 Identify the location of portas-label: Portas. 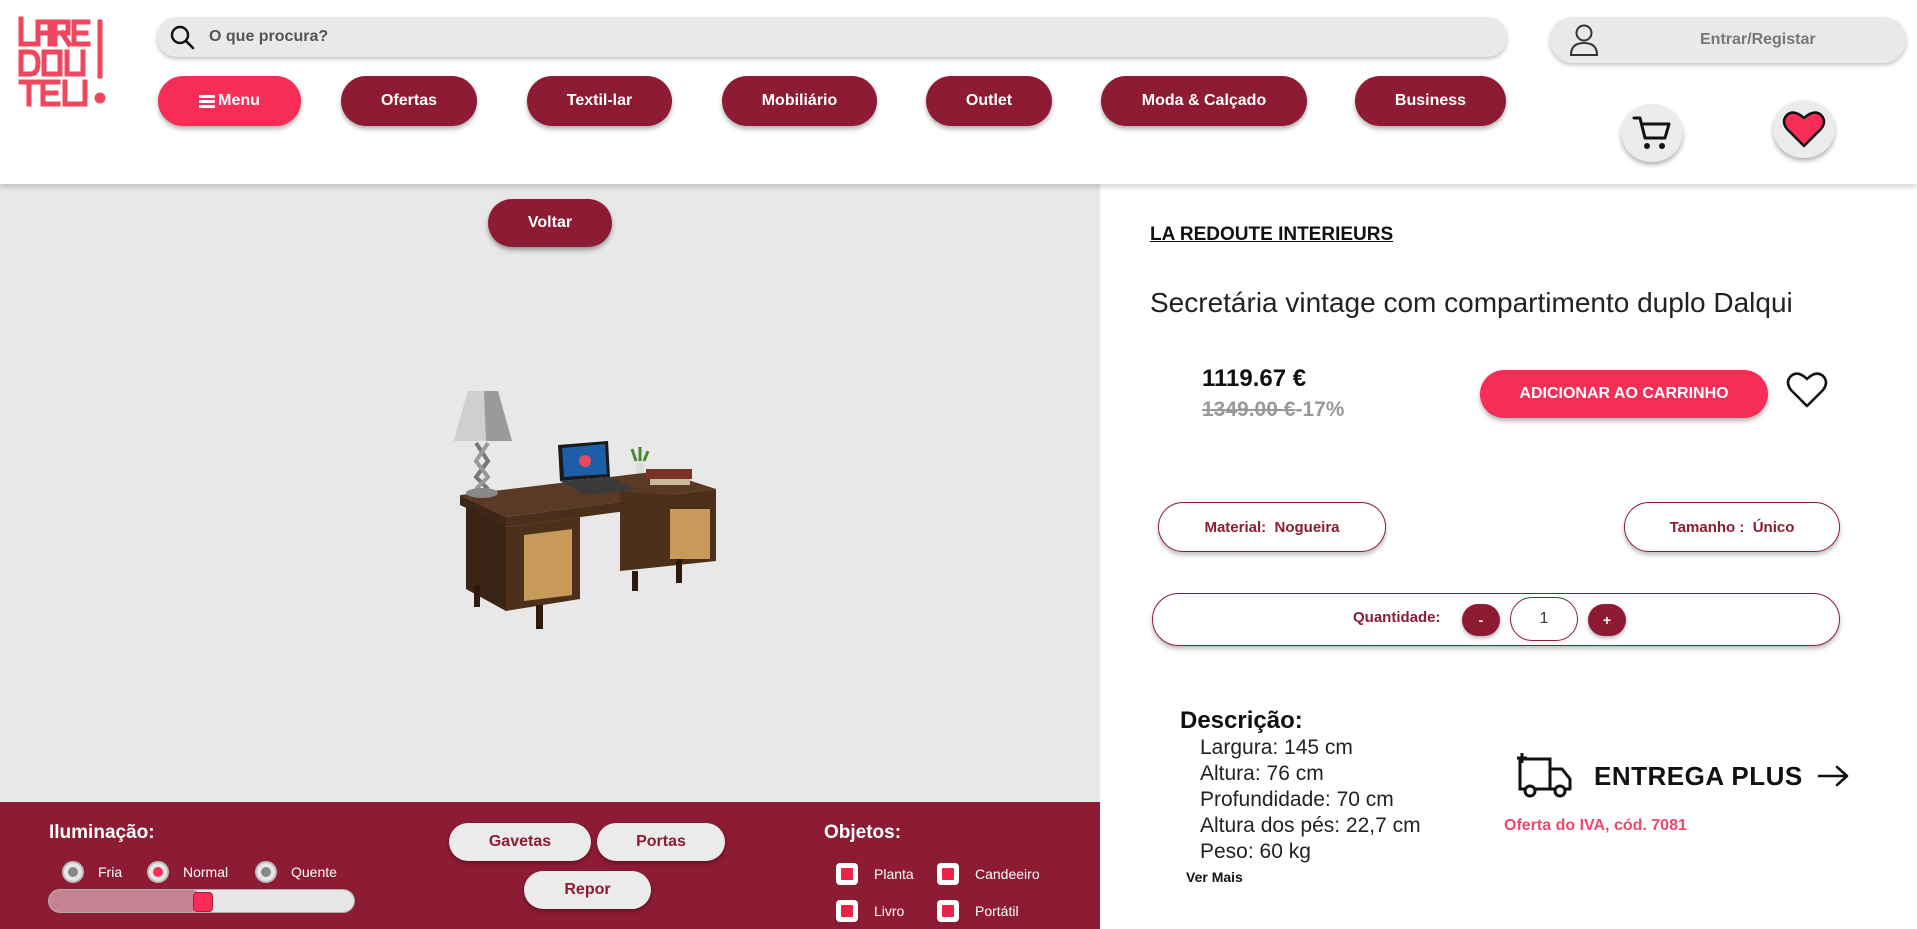
(661, 841).